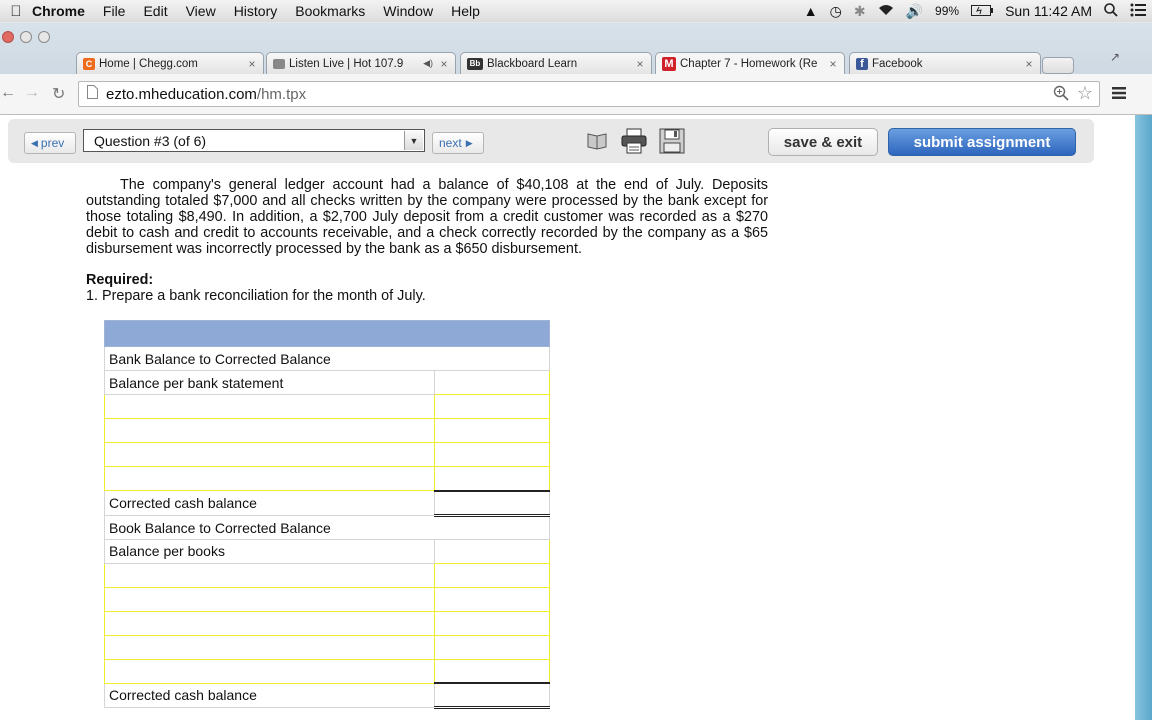 Image resolution: width=1152 pixels, height=720 pixels. Describe the element at coordinates (1111, 11) in the screenshot. I see `spotlight-icon` at that location.